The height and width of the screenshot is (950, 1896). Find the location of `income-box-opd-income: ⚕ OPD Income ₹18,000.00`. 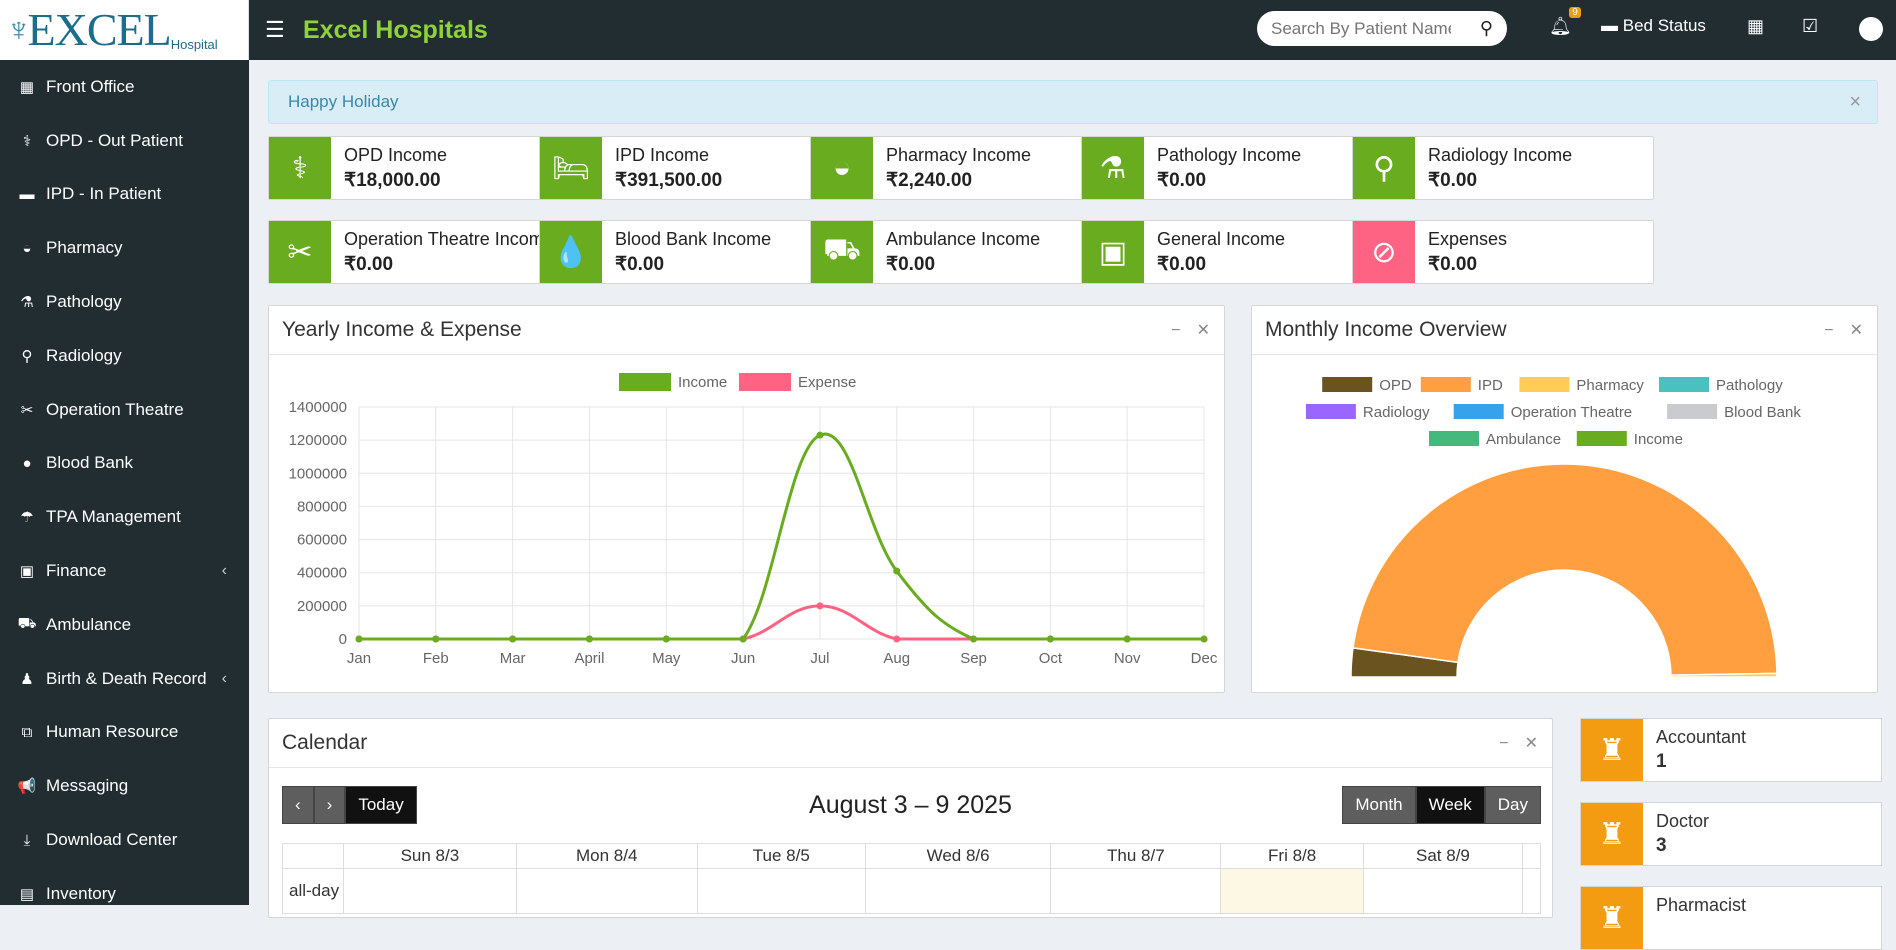

income-box-opd-income: ⚕ OPD Income ₹18,000.00 is located at coordinates (419, 168).